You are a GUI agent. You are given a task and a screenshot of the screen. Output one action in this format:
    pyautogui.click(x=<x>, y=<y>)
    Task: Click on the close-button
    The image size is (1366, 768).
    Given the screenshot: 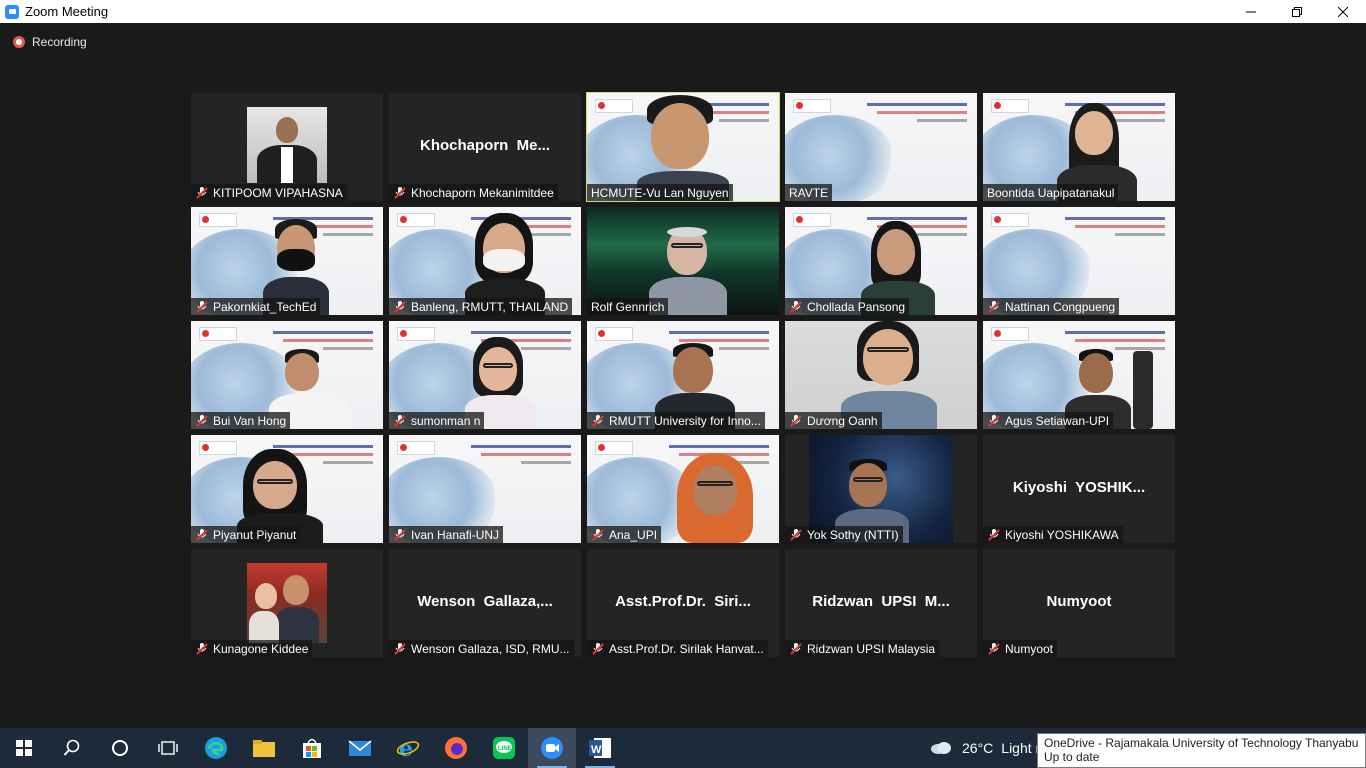 What is the action you would take?
    pyautogui.click(x=1343, y=11)
    